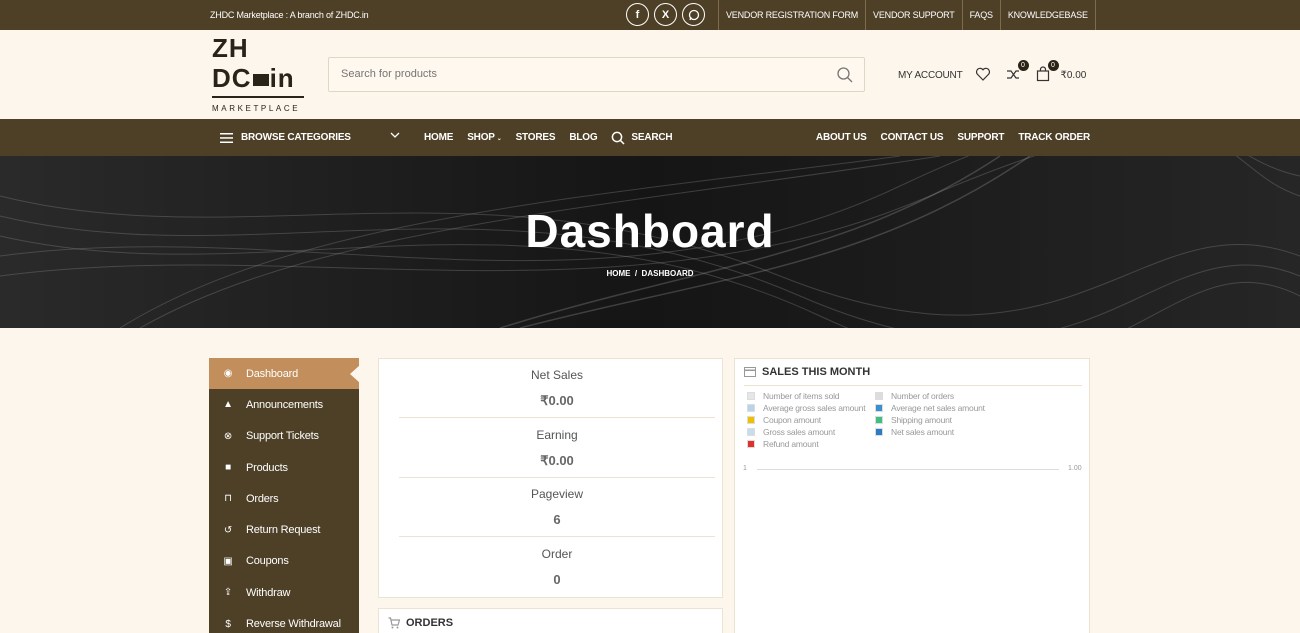 The height and width of the screenshot is (633, 1300). I want to click on legend-item: Average gross sales amount, so click(806, 408).